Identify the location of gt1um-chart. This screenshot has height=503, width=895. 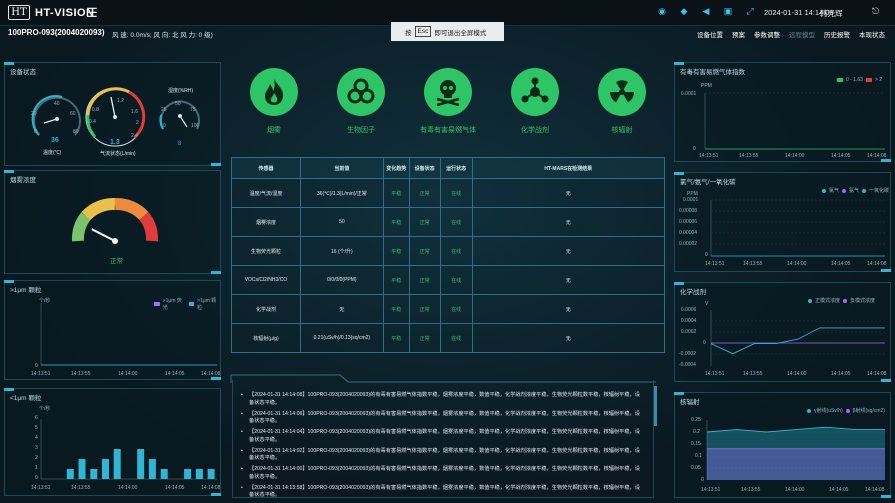
(128, 334).